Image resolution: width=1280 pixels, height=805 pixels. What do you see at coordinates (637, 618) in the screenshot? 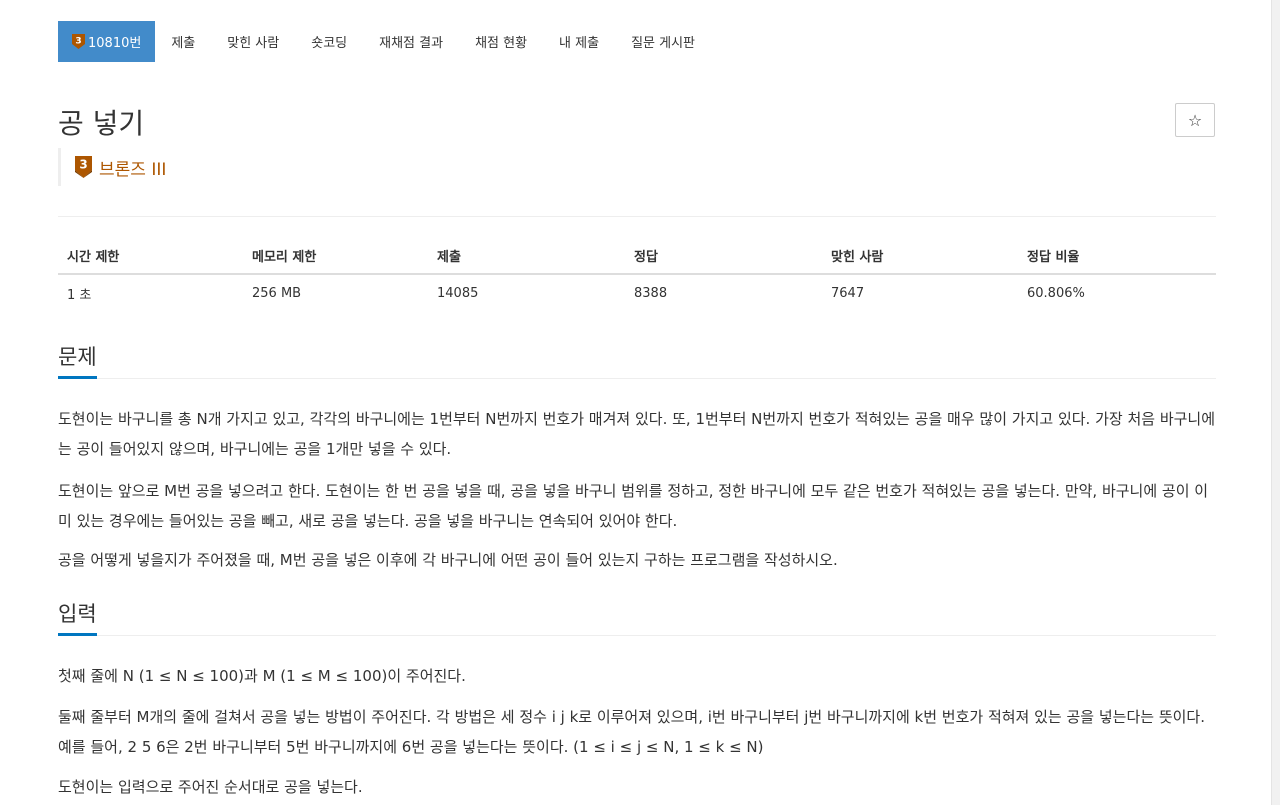
I see `section-input-heading: 입력` at bounding box center [637, 618].